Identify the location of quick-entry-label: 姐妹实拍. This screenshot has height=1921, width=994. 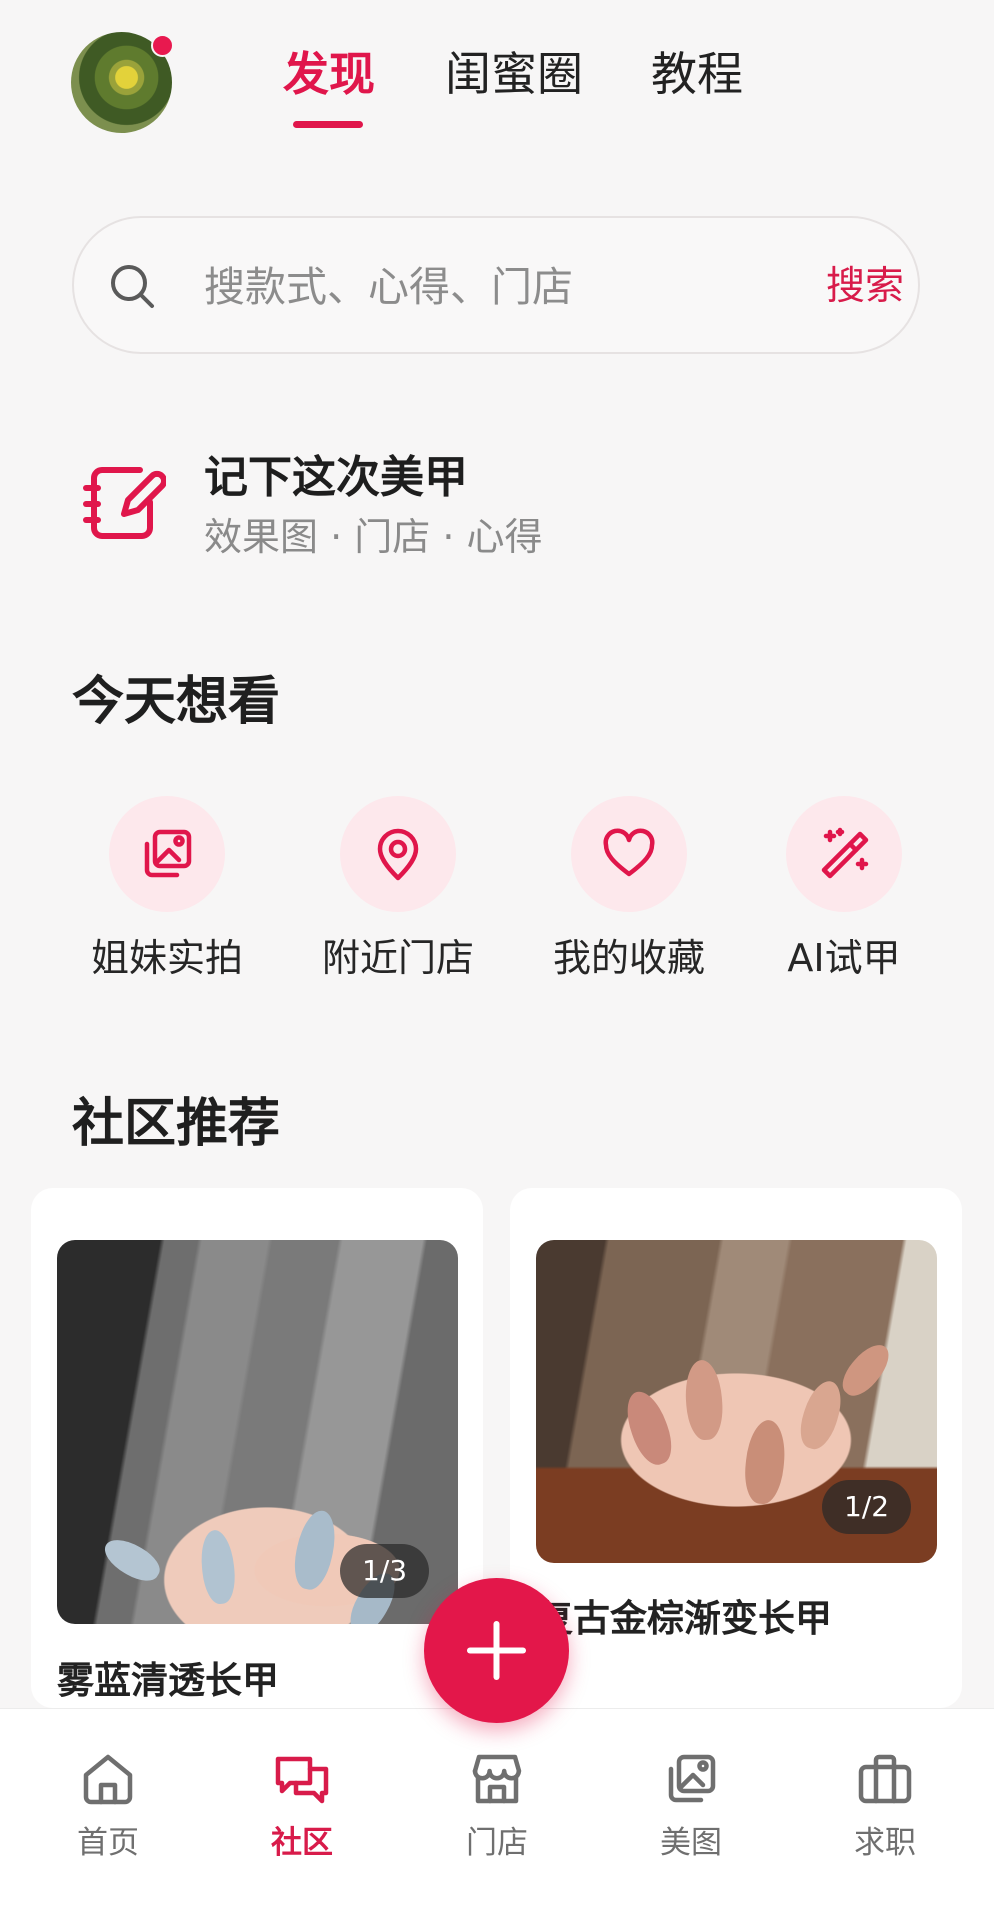
(166, 958).